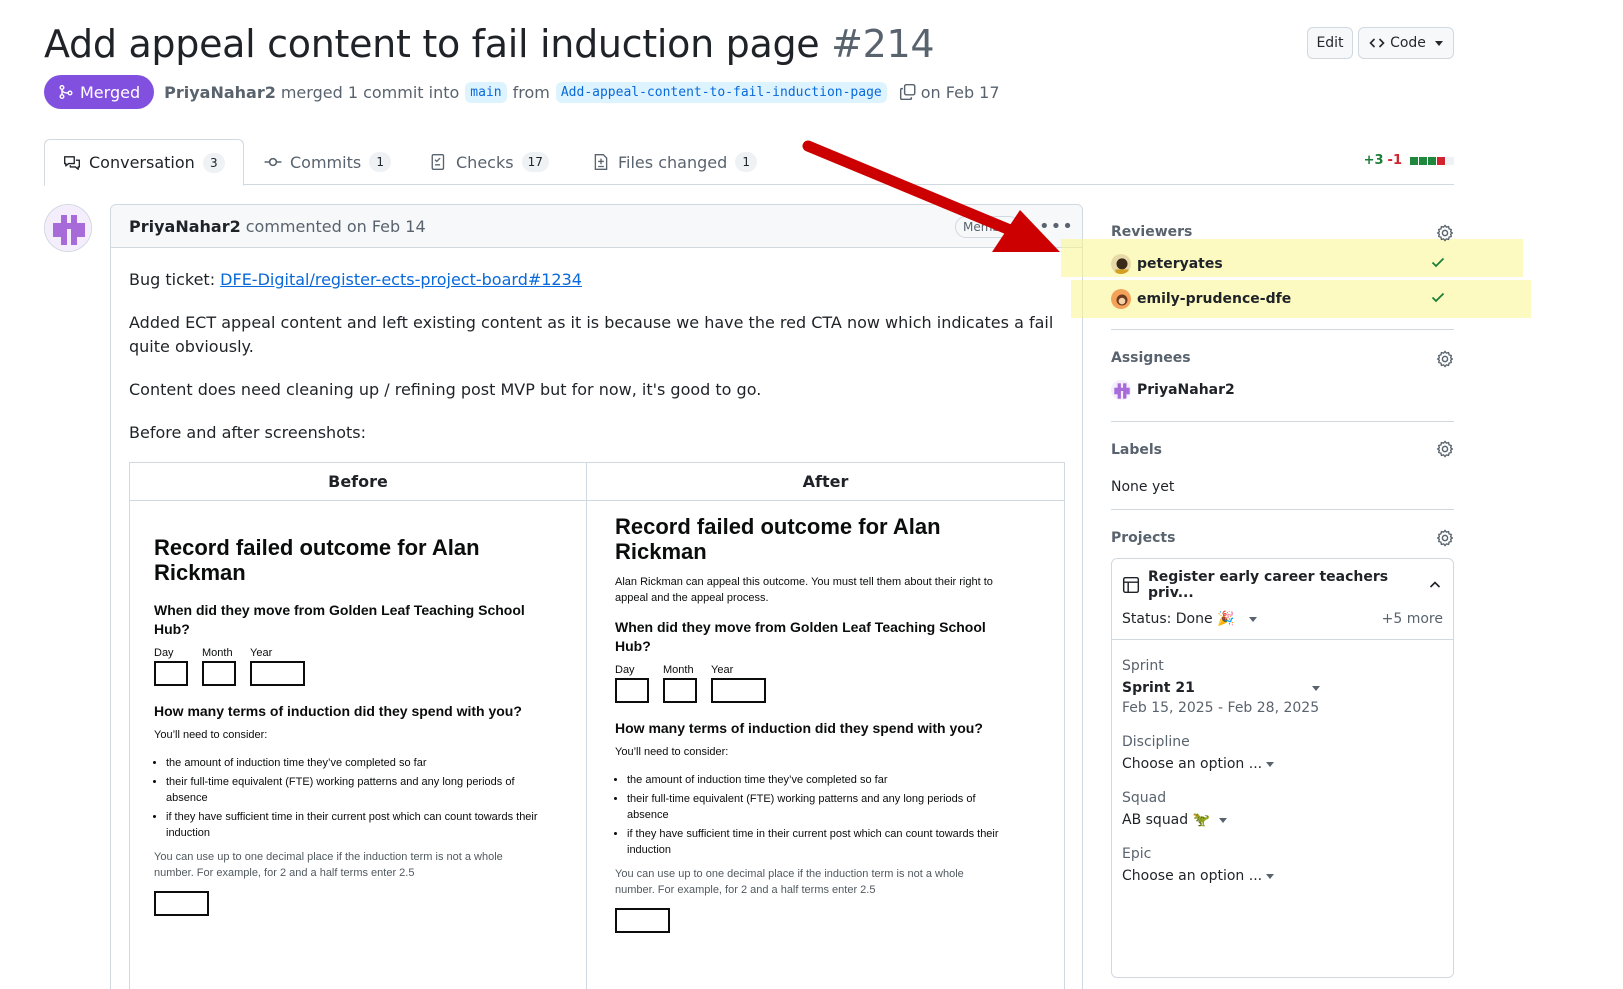 This screenshot has width=1623, height=989. Describe the element at coordinates (632, 690) in the screenshot. I see `day-box` at that location.